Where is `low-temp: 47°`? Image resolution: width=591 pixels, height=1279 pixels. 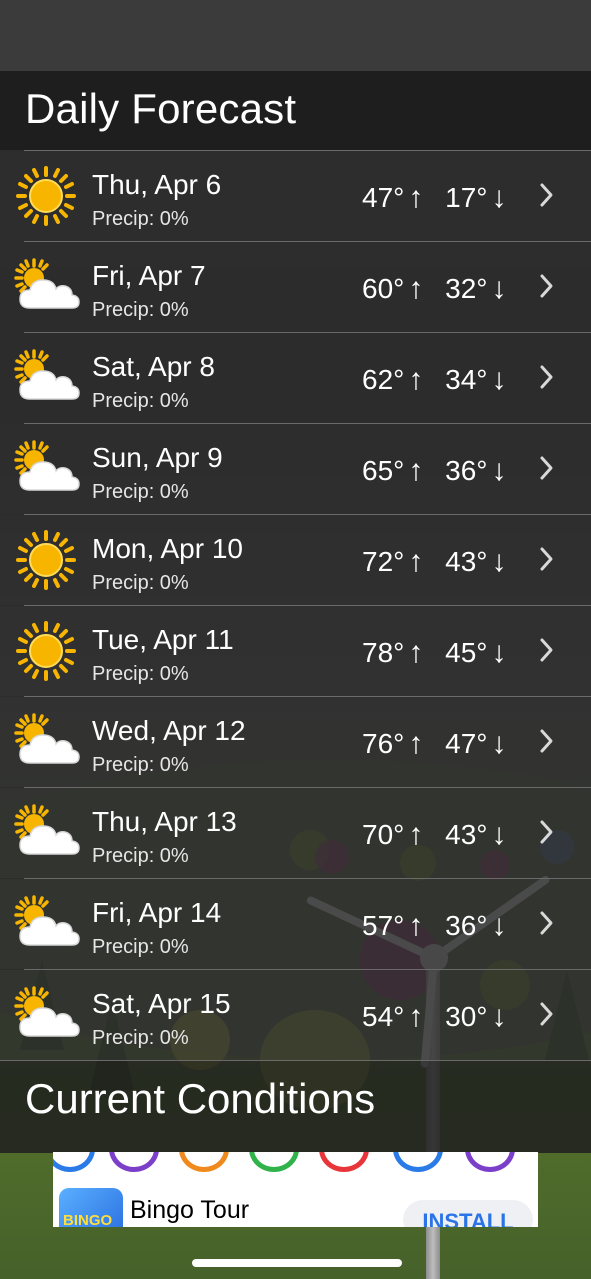 low-temp: 47° is located at coordinates (466, 743).